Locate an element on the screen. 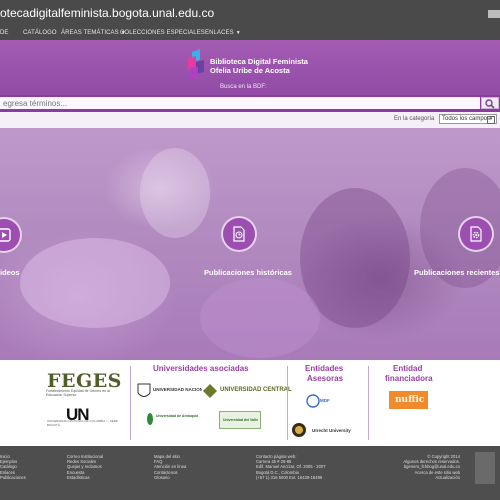 This screenshot has height=500, width=500. footer-link: Glosario is located at coordinates (170, 477).